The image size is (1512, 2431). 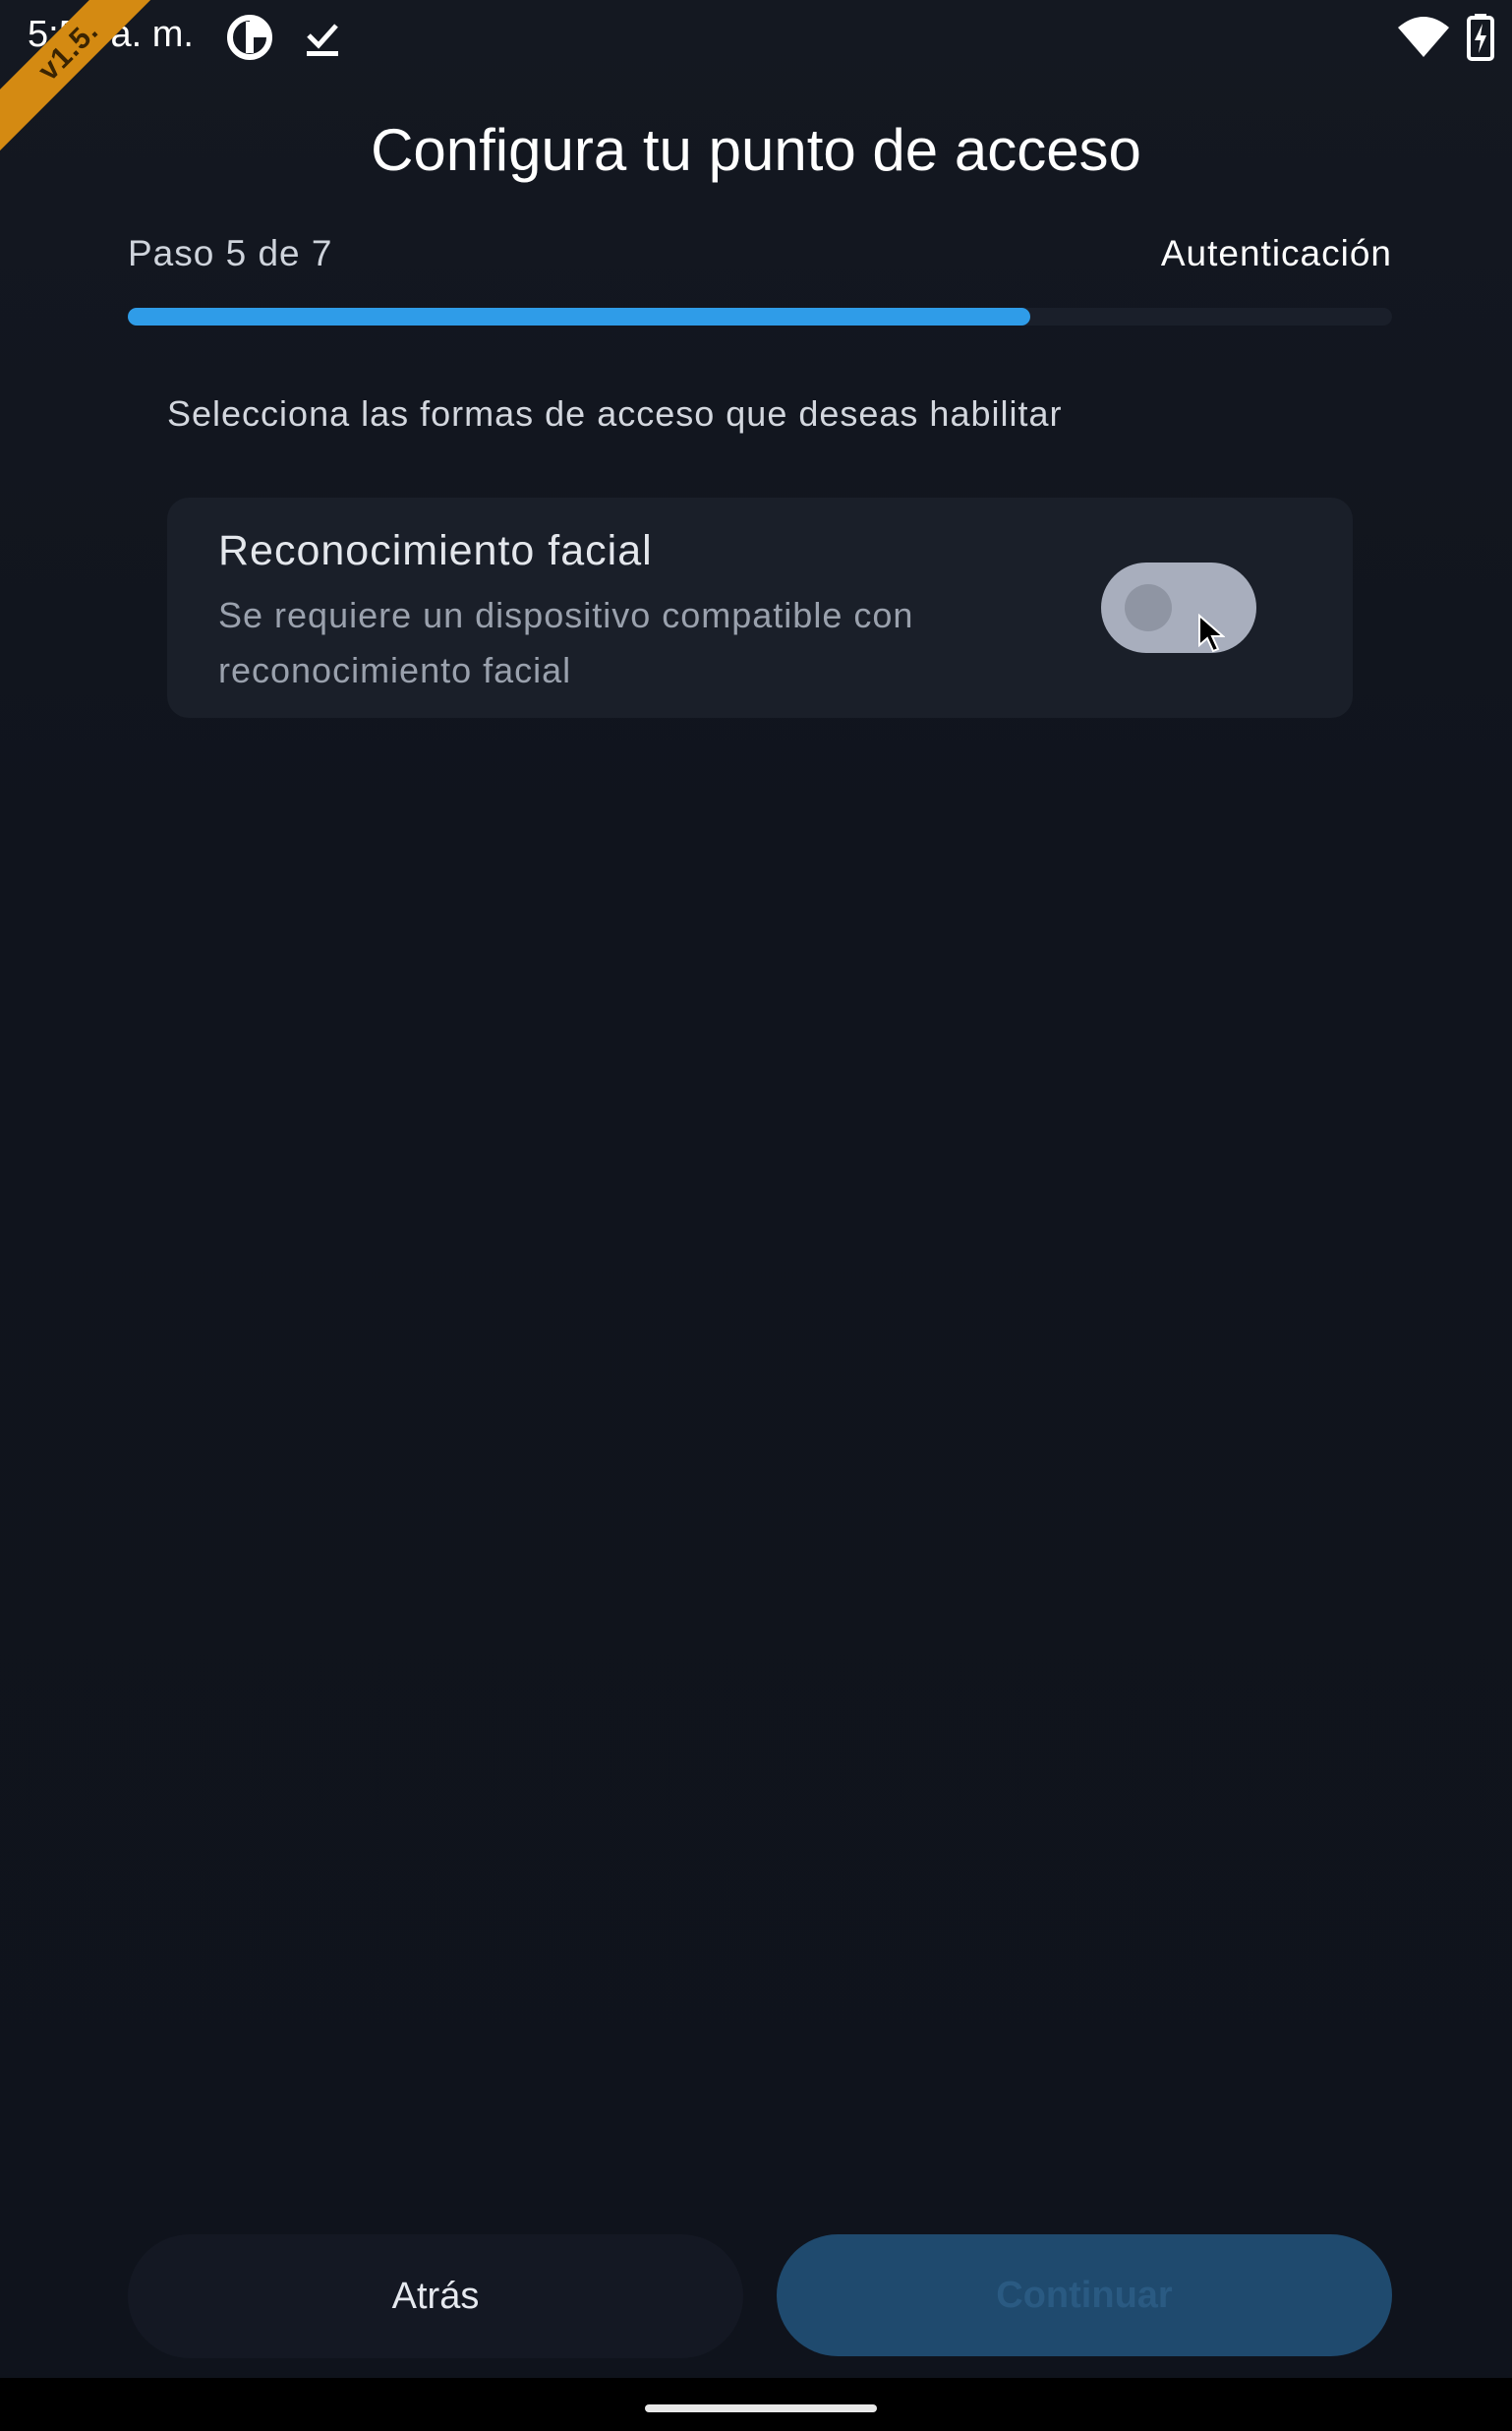 I want to click on continue-button: Continuar, so click(x=1084, y=2295).